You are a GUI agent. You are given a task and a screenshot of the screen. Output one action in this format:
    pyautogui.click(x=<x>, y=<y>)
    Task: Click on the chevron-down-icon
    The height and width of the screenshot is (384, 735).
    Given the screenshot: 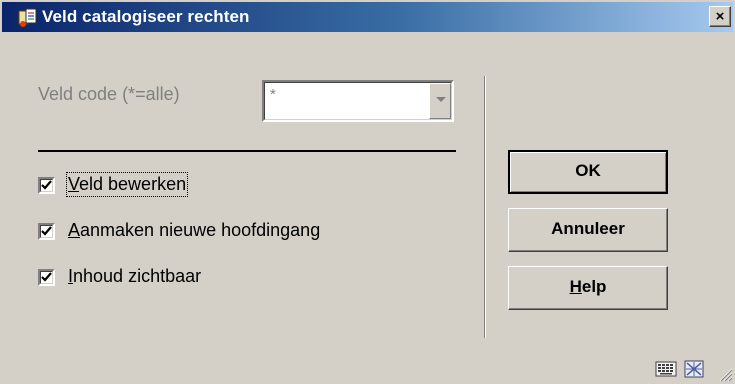 What is the action you would take?
    pyautogui.click(x=440, y=101)
    